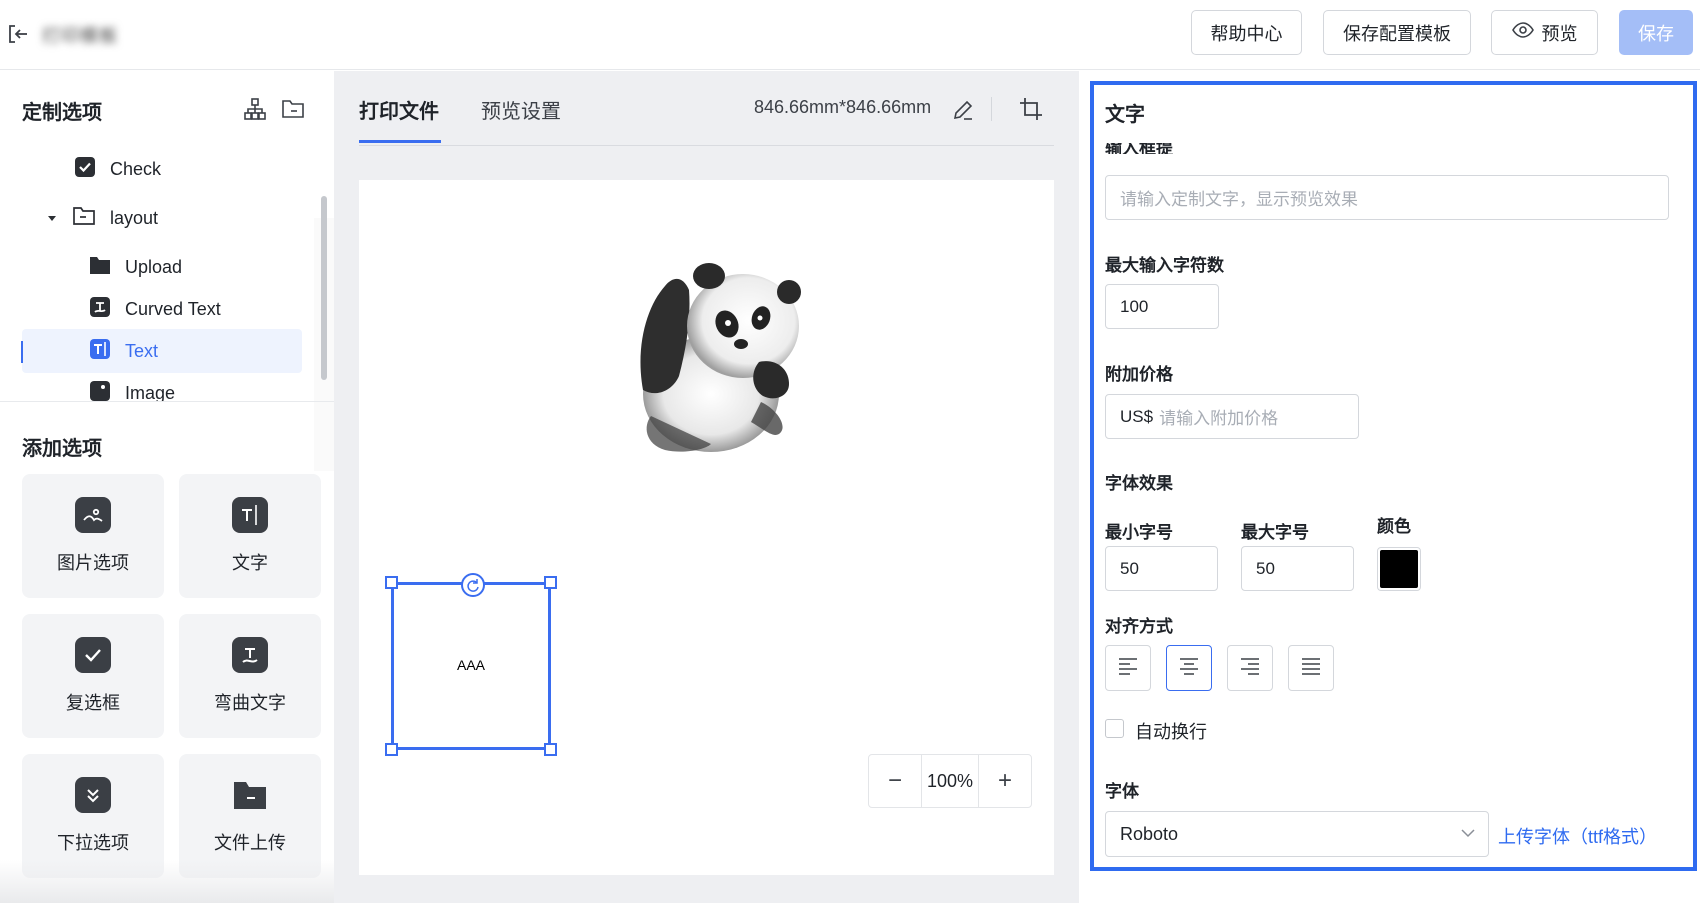 The height and width of the screenshot is (903, 1700). Describe the element at coordinates (550, 582) in the screenshot. I see `resize-handle-top-right` at that location.